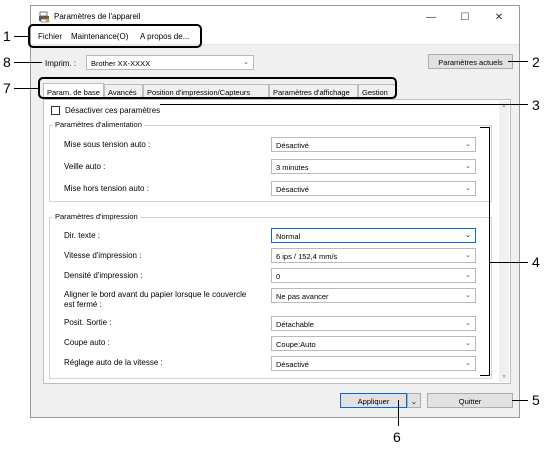 This screenshot has width=556, height=450. What do you see at coordinates (7, 88) in the screenshot?
I see `callout-7: 7` at bounding box center [7, 88].